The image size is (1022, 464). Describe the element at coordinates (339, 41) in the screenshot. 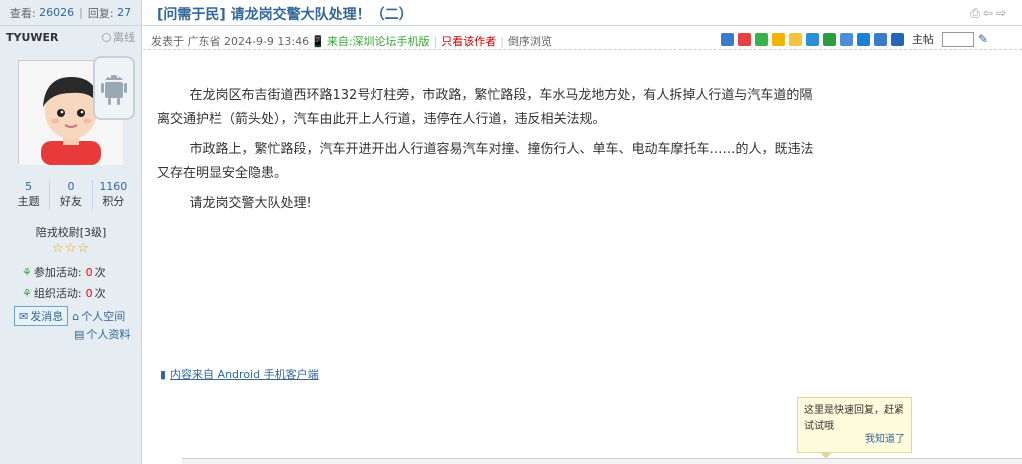

I see `from-label: 来自:` at that location.